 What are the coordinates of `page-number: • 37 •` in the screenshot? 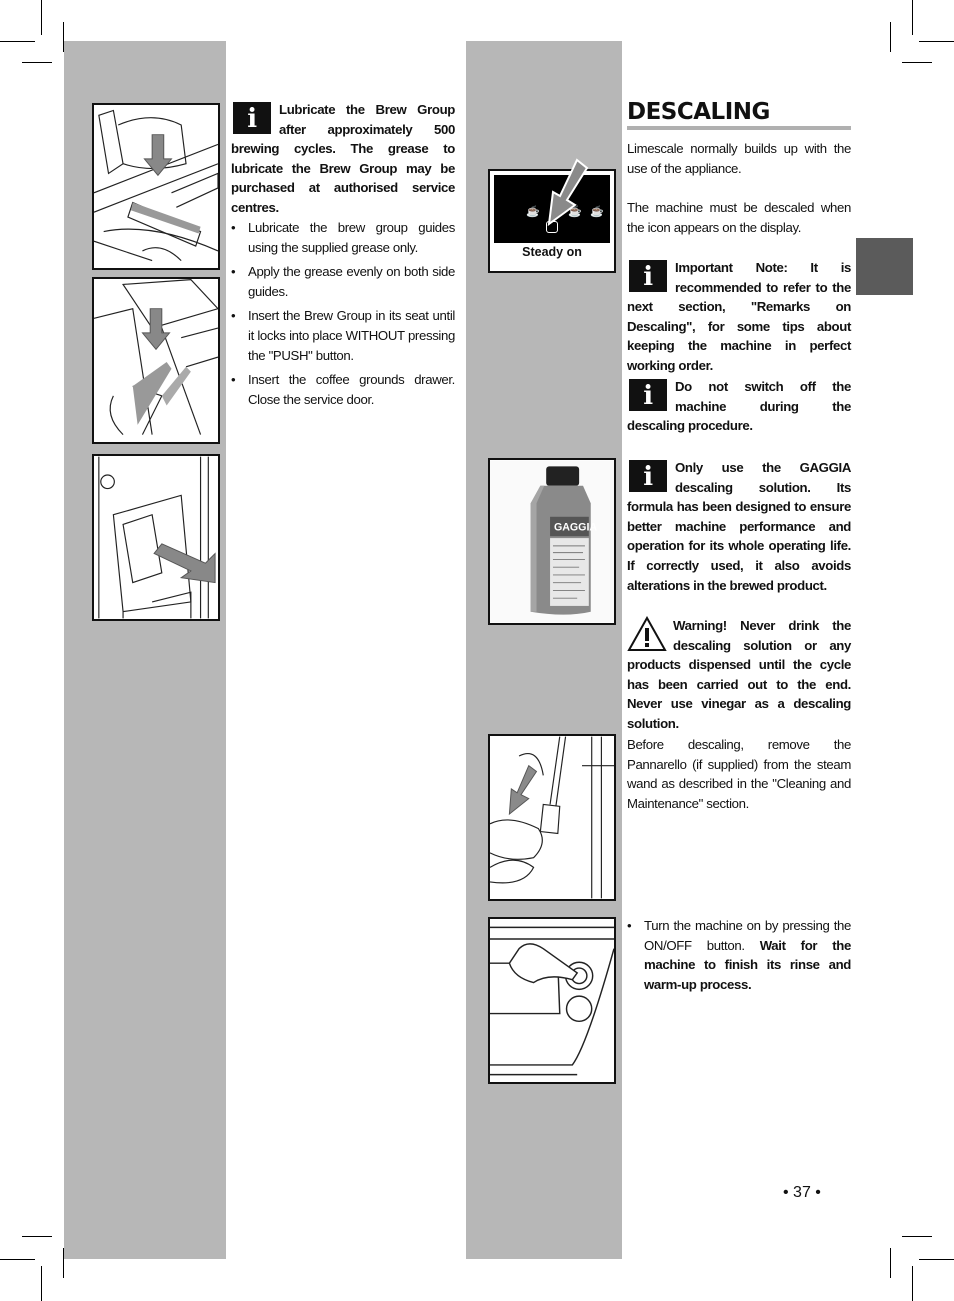 It's located at (802, 1192).